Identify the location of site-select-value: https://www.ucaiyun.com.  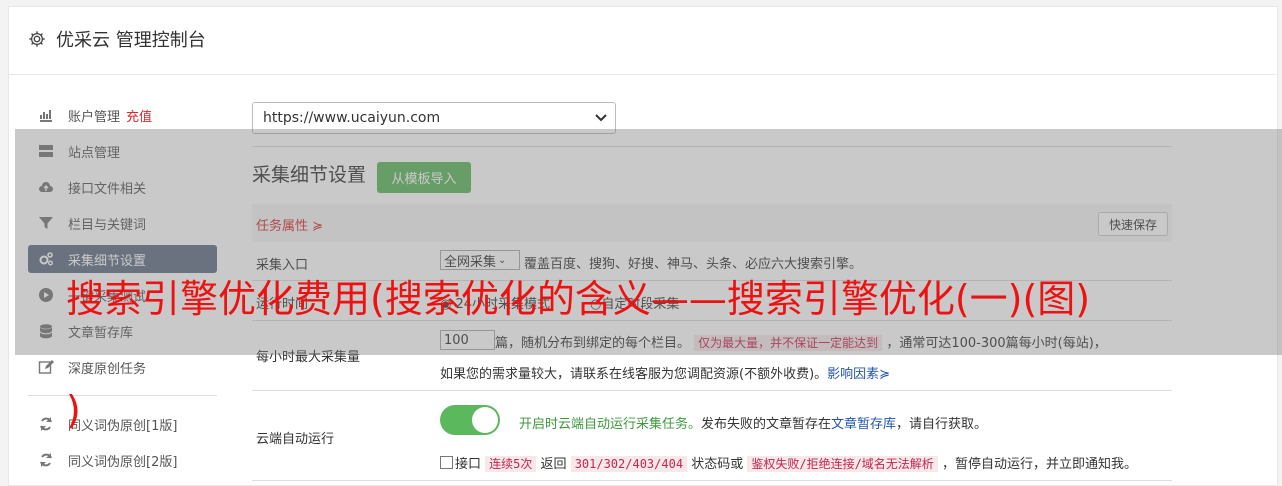
(352, 118).